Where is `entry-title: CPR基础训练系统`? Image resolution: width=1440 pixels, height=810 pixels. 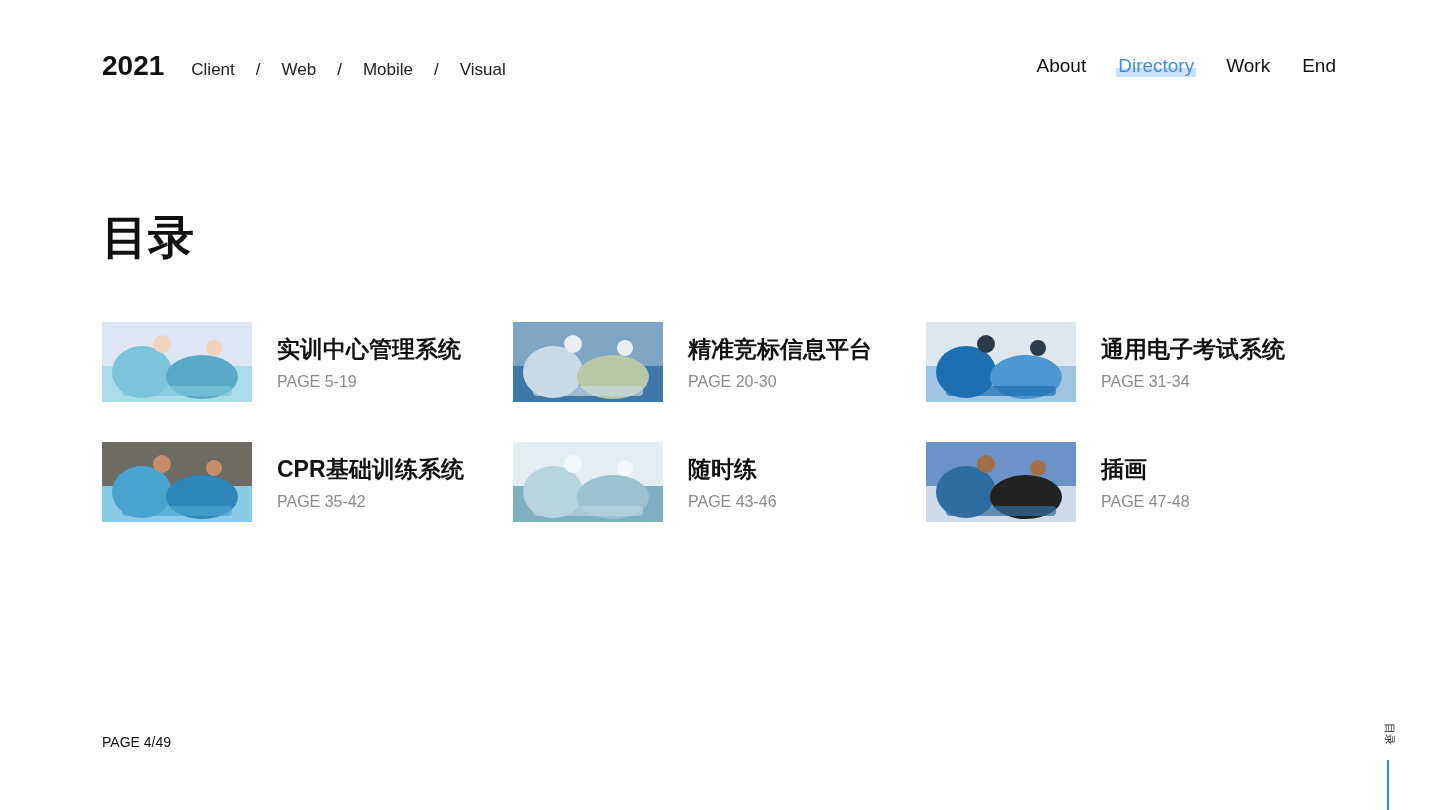 entry-title: CPR基础训练系统 is located at coordinates (370, 469).